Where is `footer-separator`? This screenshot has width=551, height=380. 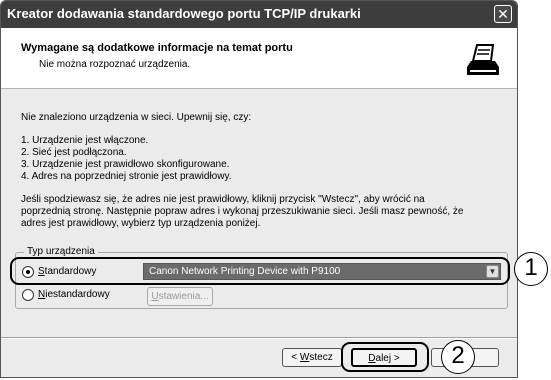
footer-separator is located at coordinates (259, 338).